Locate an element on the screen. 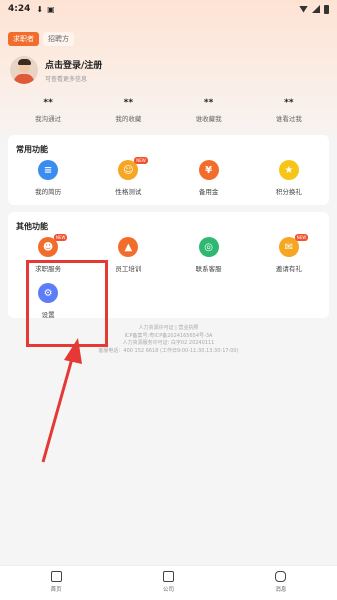 This screenshot has width=337, height=600. stat-contacted: ** 我沟通过 is located at coordinates (48, 110).